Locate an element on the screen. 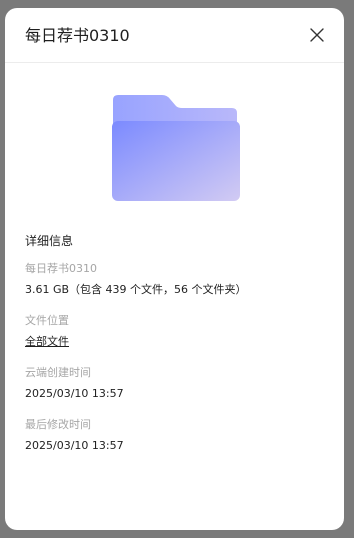 The height and width of the screenshot is (538, 354). created-time-label: 云端创建时间 is located at coordinates (58, 372).